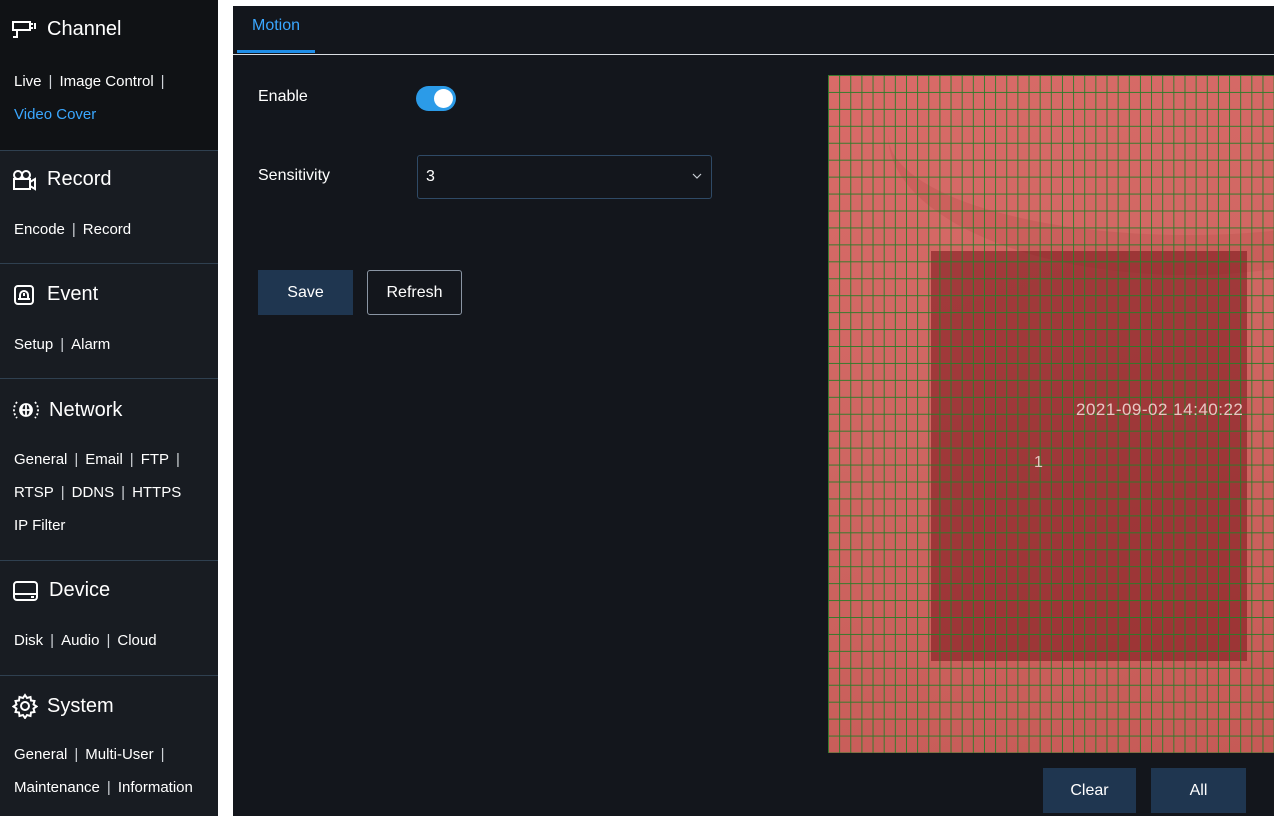  Describe the element at coordinates (26, 410) in the screenshot. I see `network-globe-icon` at that location.